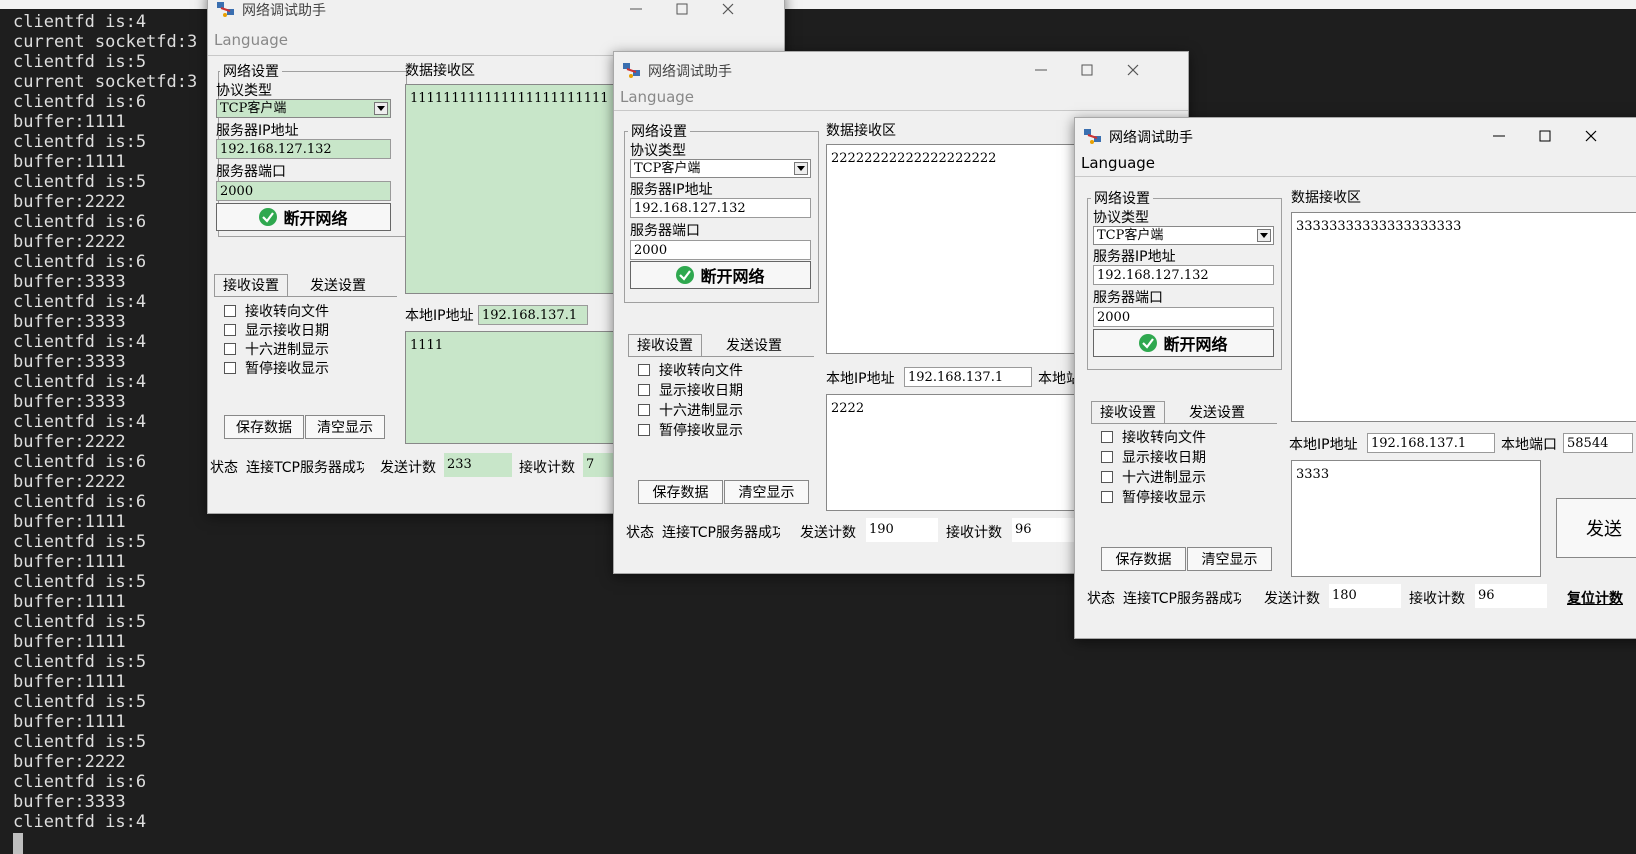 This screenshot has width=1636, height=854. I want to click on send-button: 发送, so click(1596, 528).